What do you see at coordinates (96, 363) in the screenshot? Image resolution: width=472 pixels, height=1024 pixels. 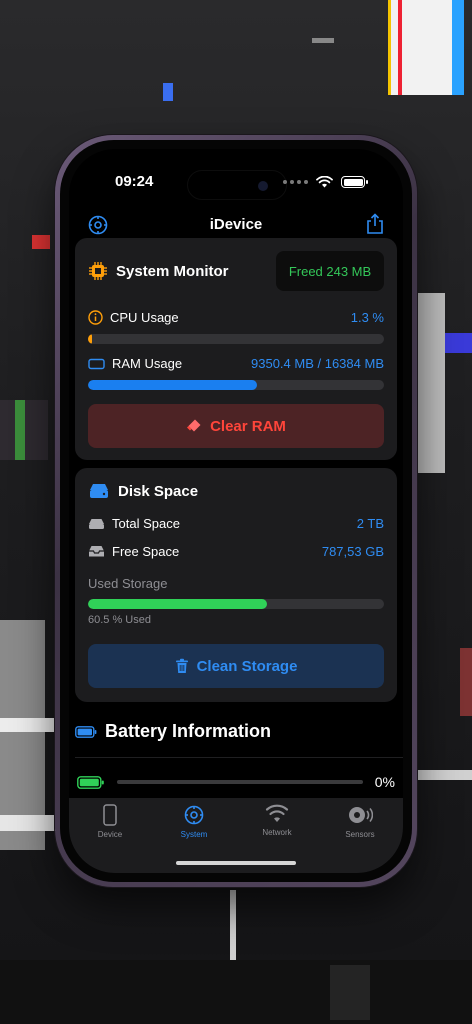 I see `memory-icon` at bounding box center [96, 363].